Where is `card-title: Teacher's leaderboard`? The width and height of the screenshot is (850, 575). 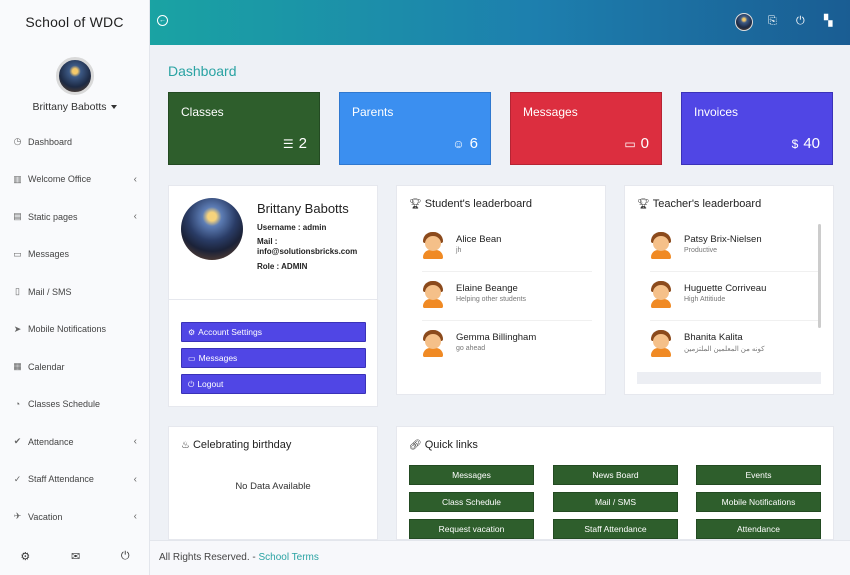 card-title: Teacher's leaderboard is located at coordinates (707, 204).